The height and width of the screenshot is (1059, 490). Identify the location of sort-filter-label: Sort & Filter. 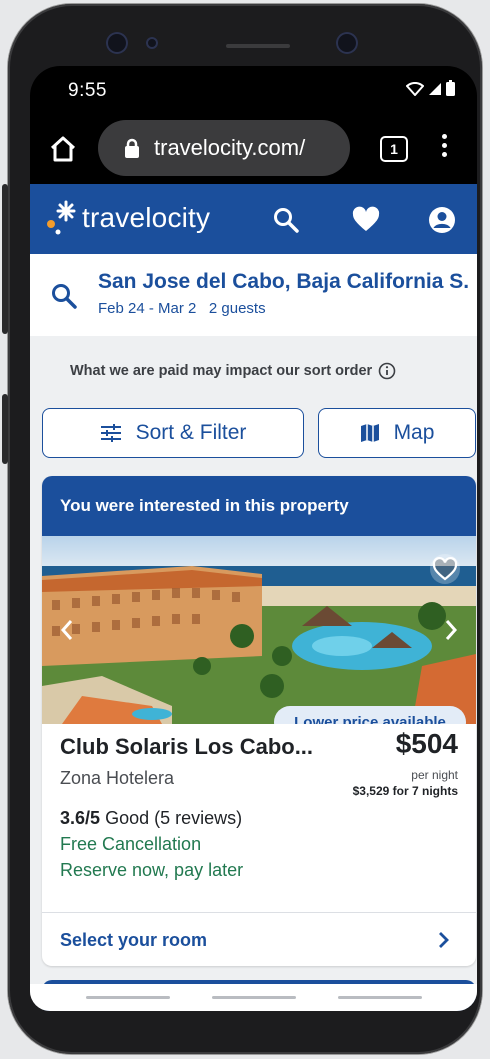
(191, 432).